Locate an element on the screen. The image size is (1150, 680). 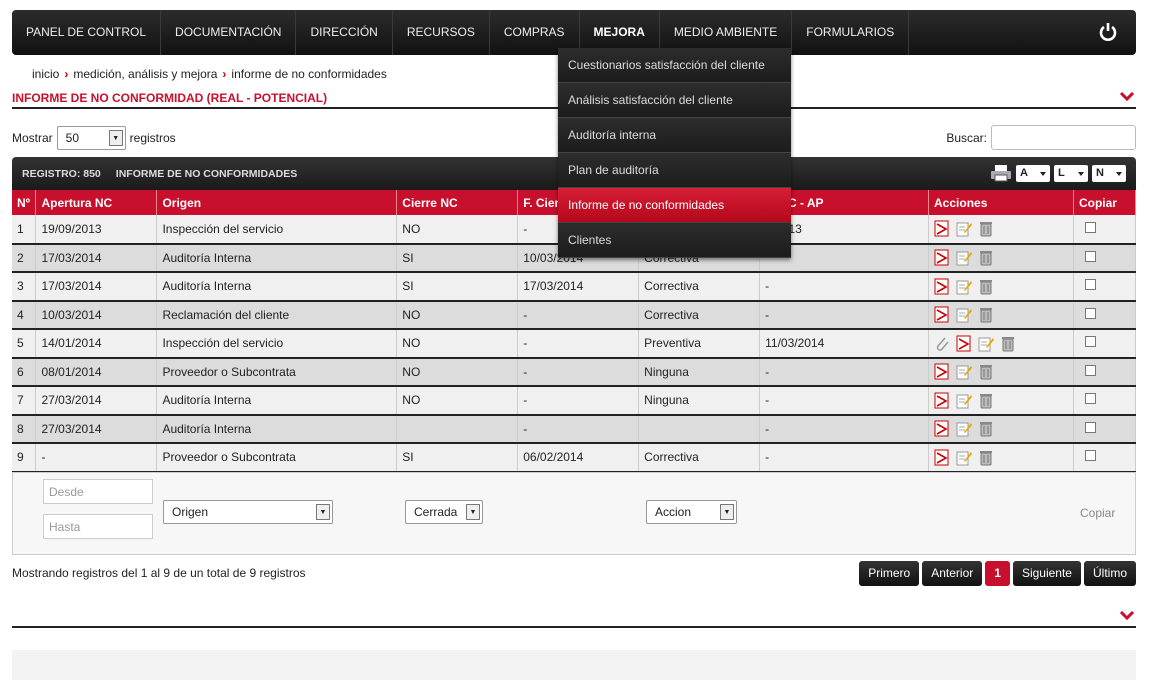
nav-item-dirección: DIRECCIÓN is located at coordinates (344, 32).